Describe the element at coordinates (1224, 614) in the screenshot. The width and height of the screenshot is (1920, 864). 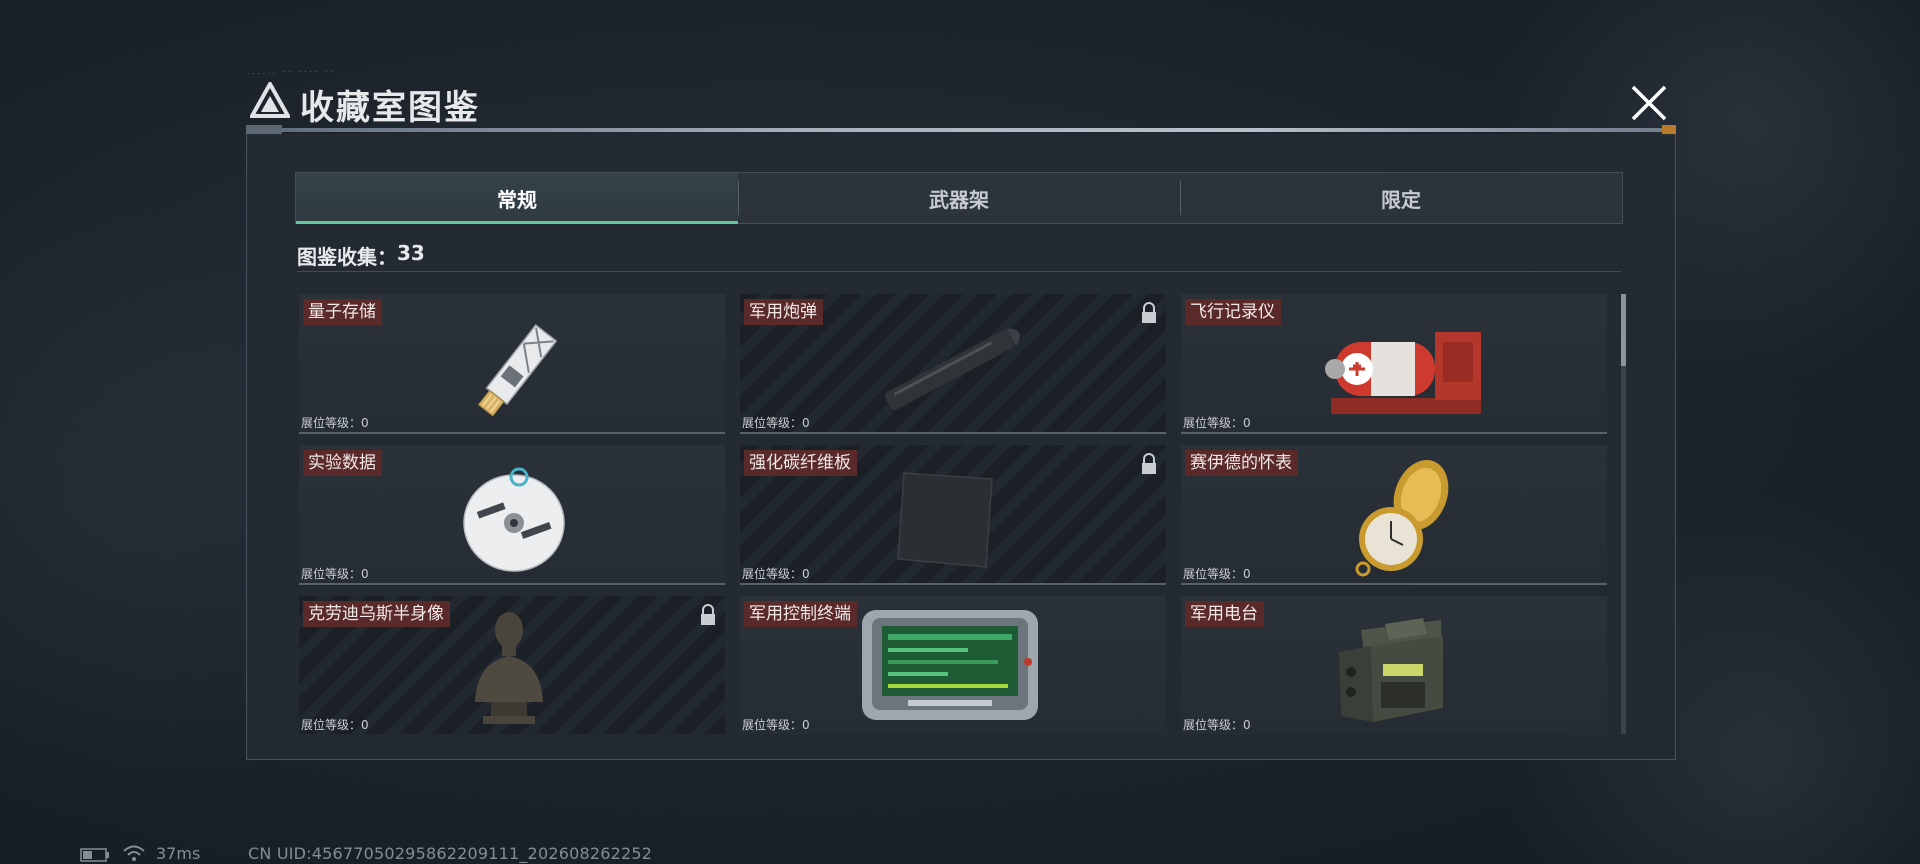
I see `item-name: 军用电台` at that location.